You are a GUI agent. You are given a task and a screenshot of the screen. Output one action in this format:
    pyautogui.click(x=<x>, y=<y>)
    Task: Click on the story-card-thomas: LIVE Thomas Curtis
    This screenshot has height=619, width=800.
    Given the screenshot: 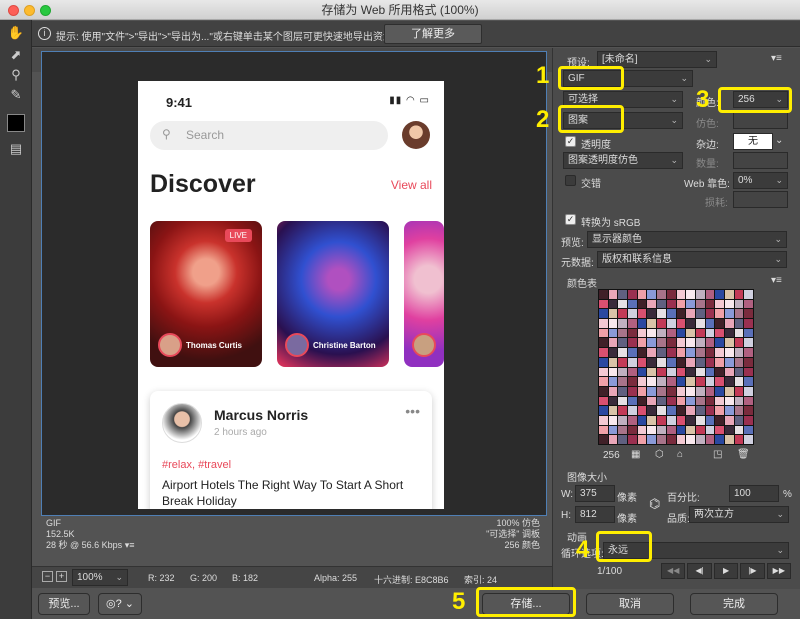 What is the action you would take?
    pyautogui.click(x=206, y=294)
    